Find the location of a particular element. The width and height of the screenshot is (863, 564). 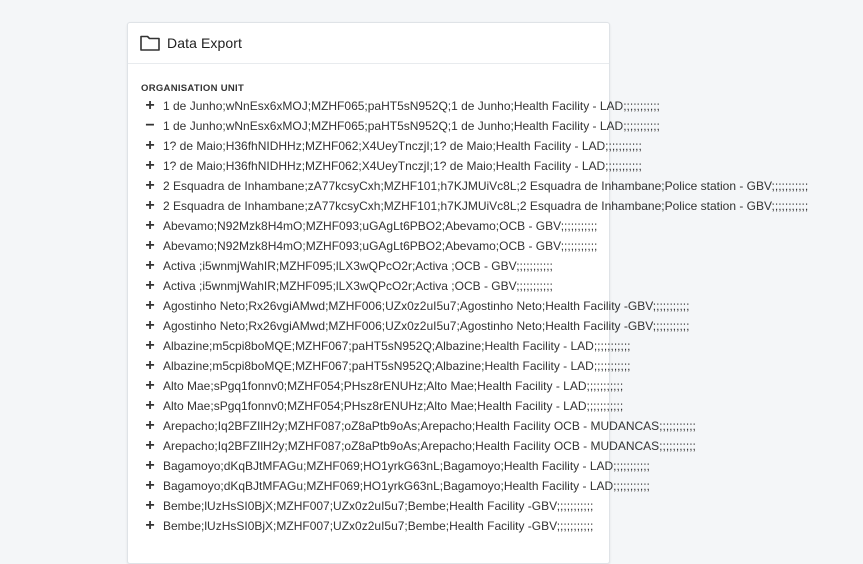

section-label: ORGANISATION UNIT is located at coordinates (193, 88).